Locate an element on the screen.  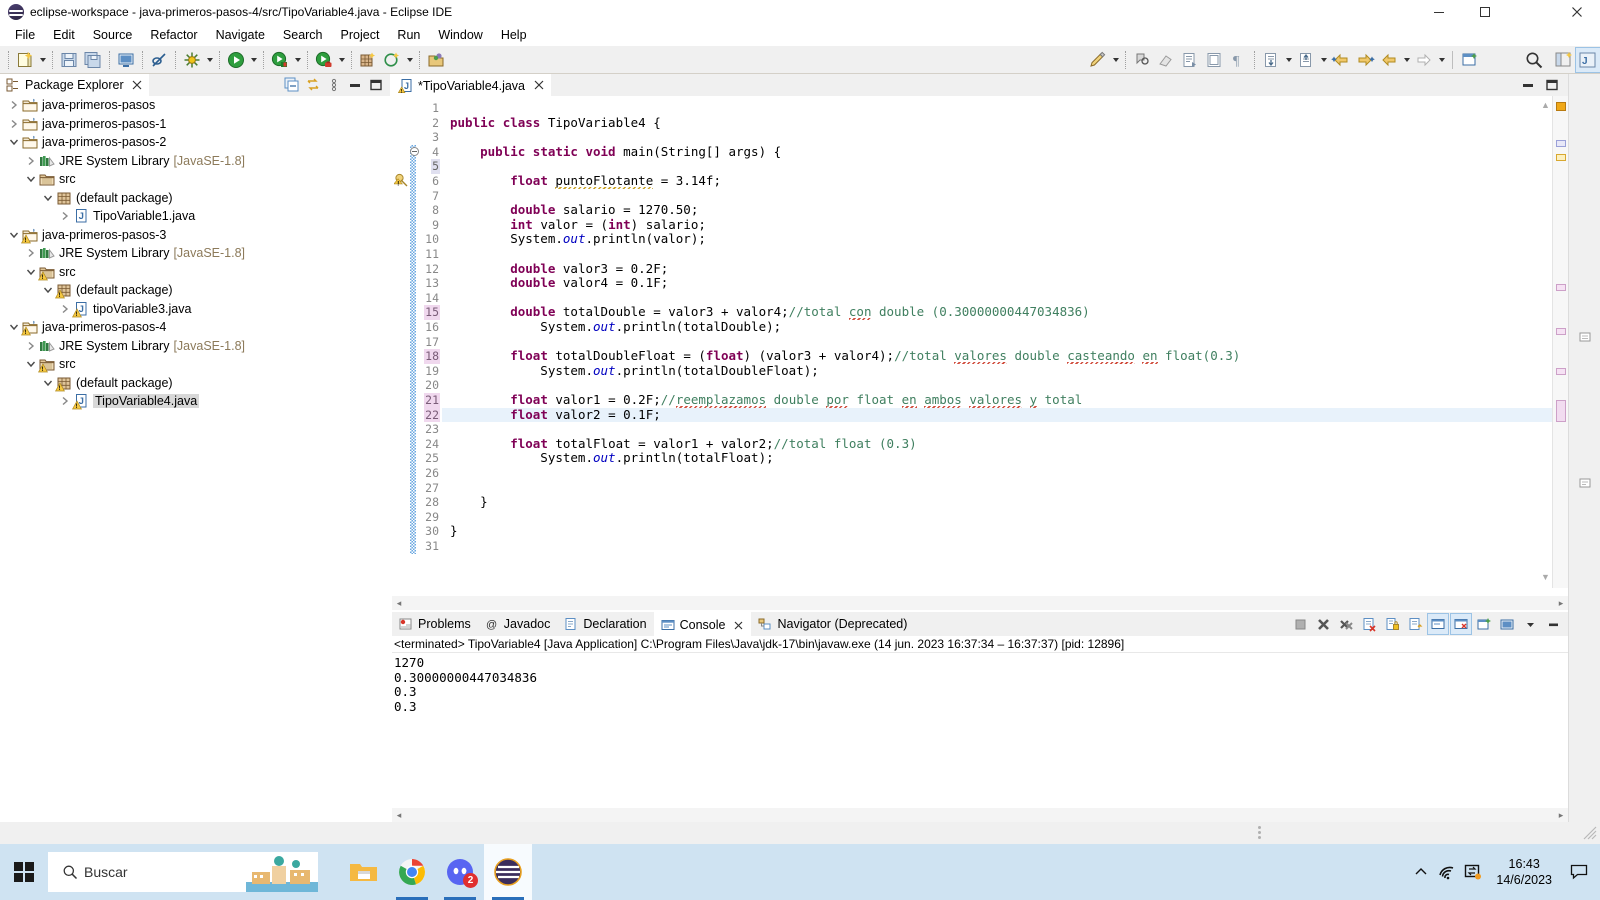
tree-item-java-primeros-pasos-4: ! java-primeros-pasos-4 is located at coordinates (195, 327).